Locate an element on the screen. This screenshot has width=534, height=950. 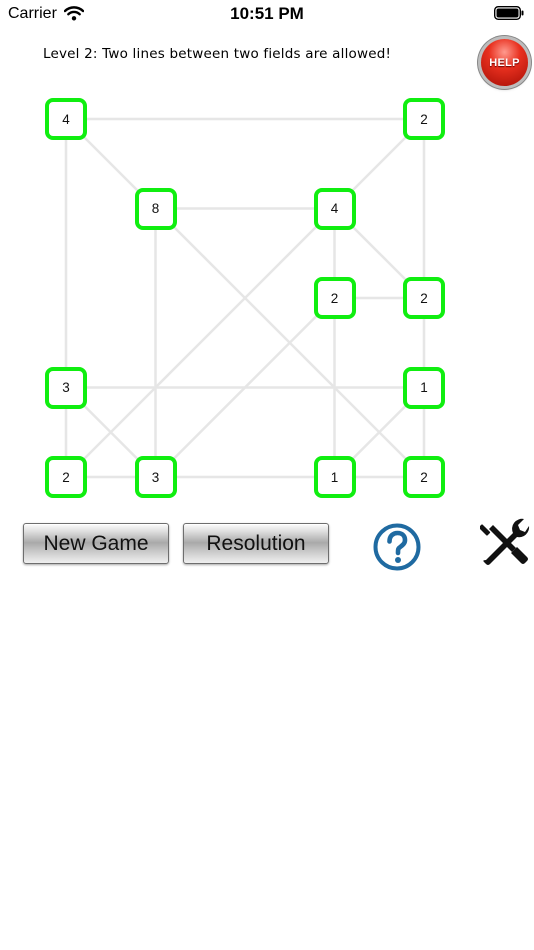
question-mark-icon is located at coordinates (397, 547).